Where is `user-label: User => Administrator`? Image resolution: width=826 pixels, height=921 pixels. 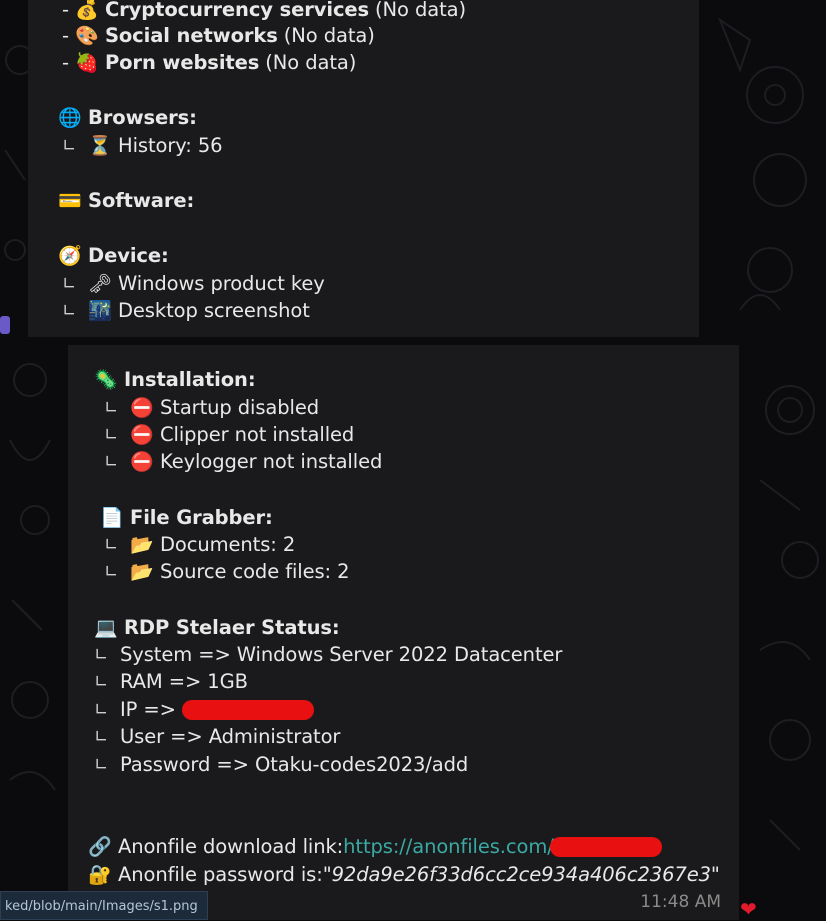
user-label: User => Administrator is located at coordinates (230, 736).